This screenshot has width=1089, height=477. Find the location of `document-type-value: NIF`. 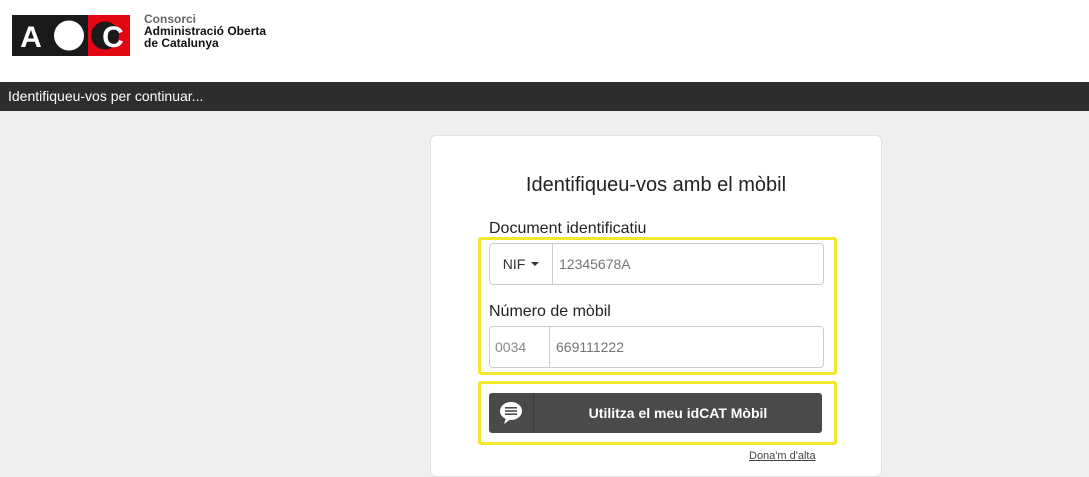

document-type-value: NIF is located at coordinates (514, 264).